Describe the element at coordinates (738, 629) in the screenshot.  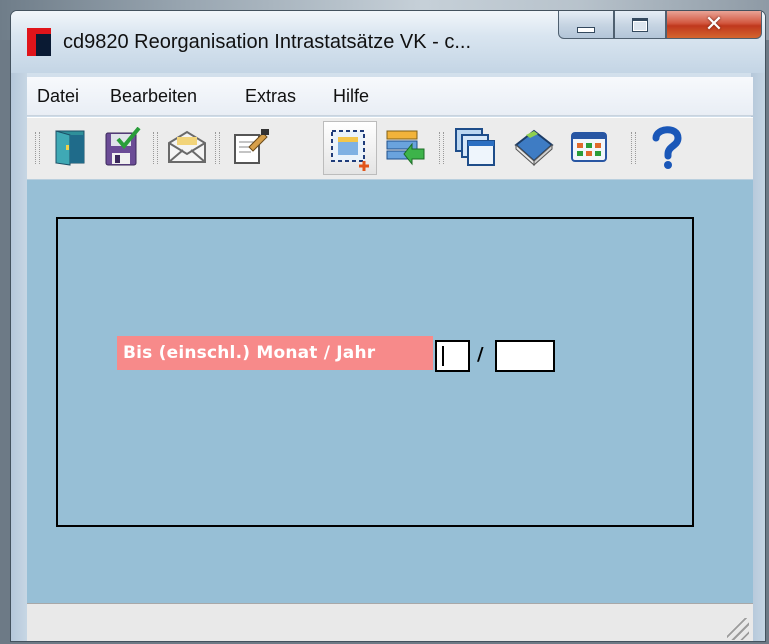
I see `resize-grip-icon` at that location.